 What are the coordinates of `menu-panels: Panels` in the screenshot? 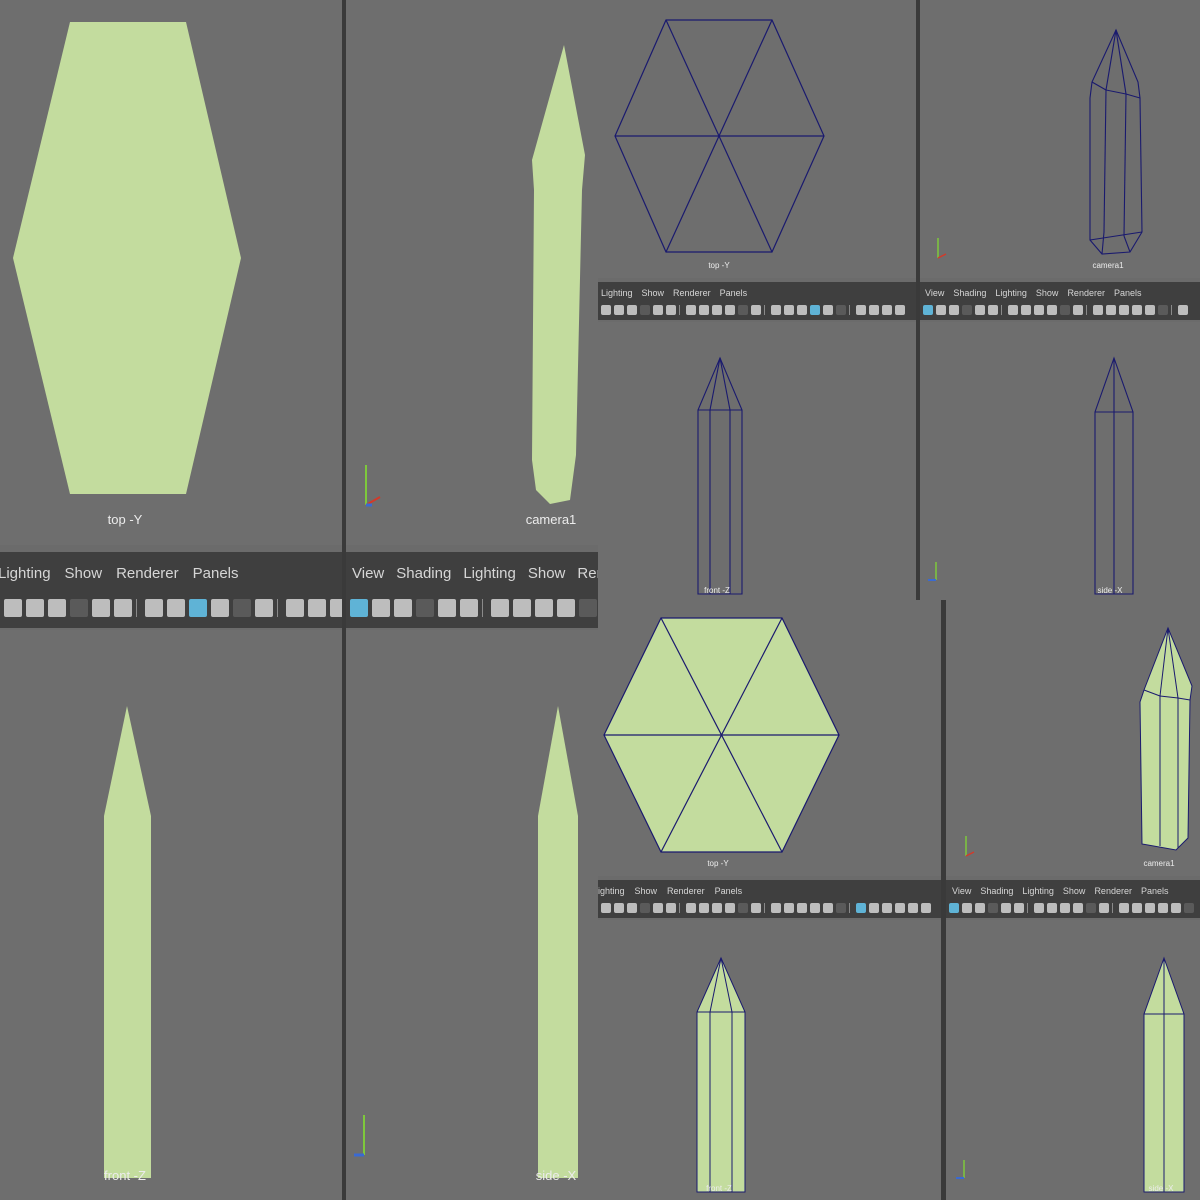 It's located at (1128, 293).